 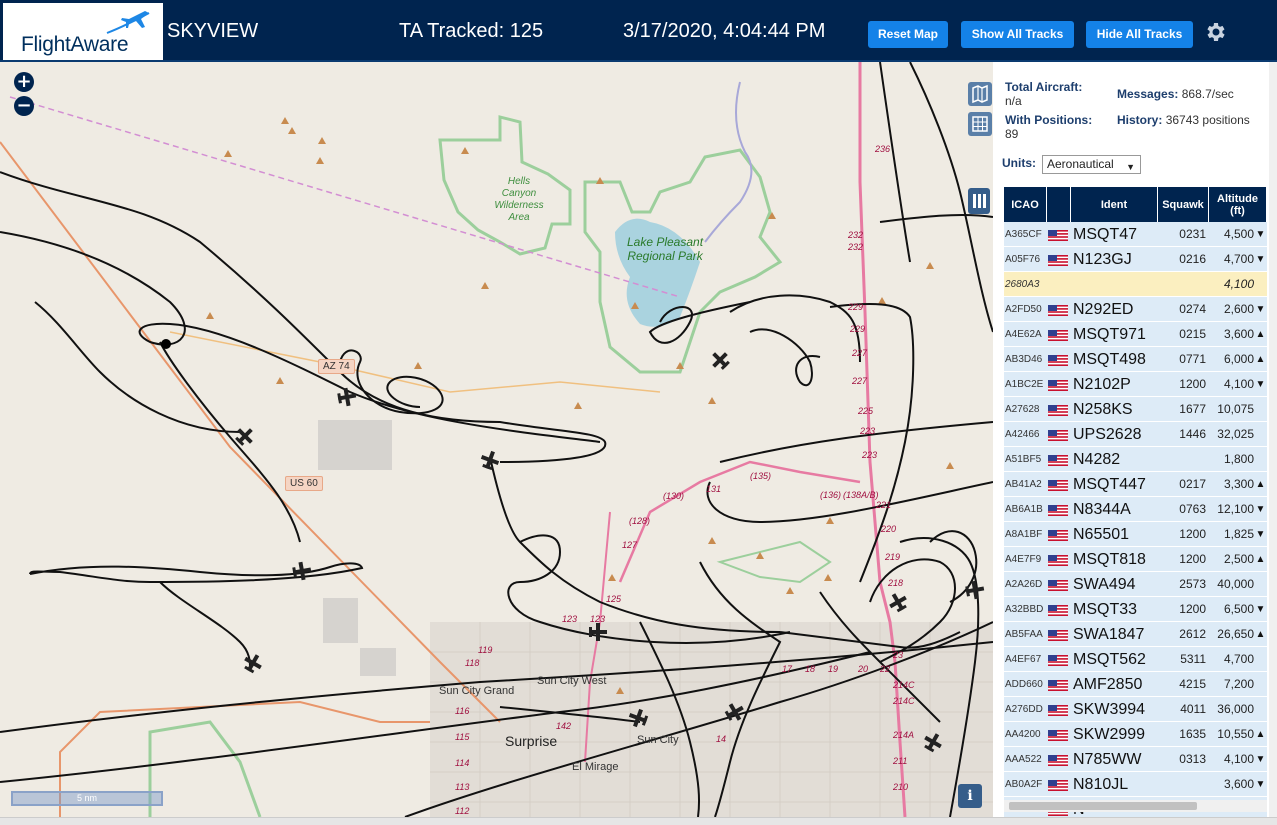 I want to click on units-select: Aeronautical ▼, so click(x=1091, y=164).